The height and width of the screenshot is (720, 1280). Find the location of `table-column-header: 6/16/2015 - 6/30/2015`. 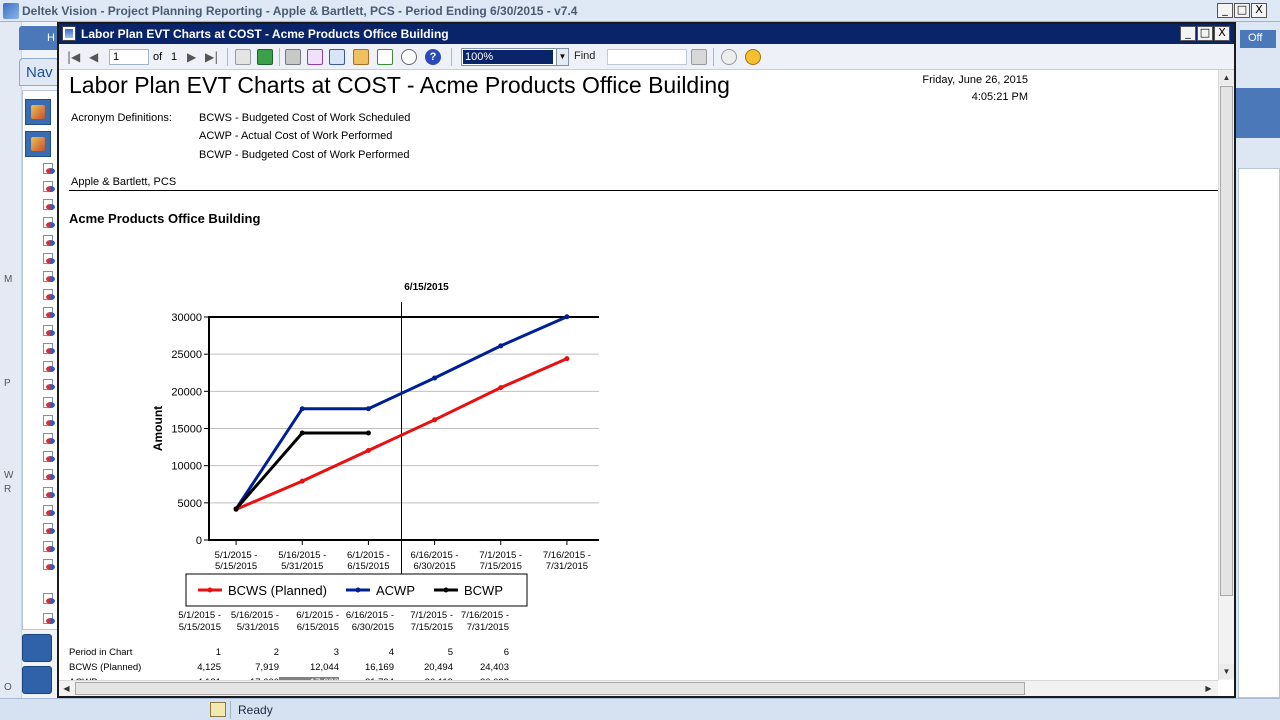

table-column-header: 6/16/2015 - 6/30/2015 is located at coordinates (369, 621).